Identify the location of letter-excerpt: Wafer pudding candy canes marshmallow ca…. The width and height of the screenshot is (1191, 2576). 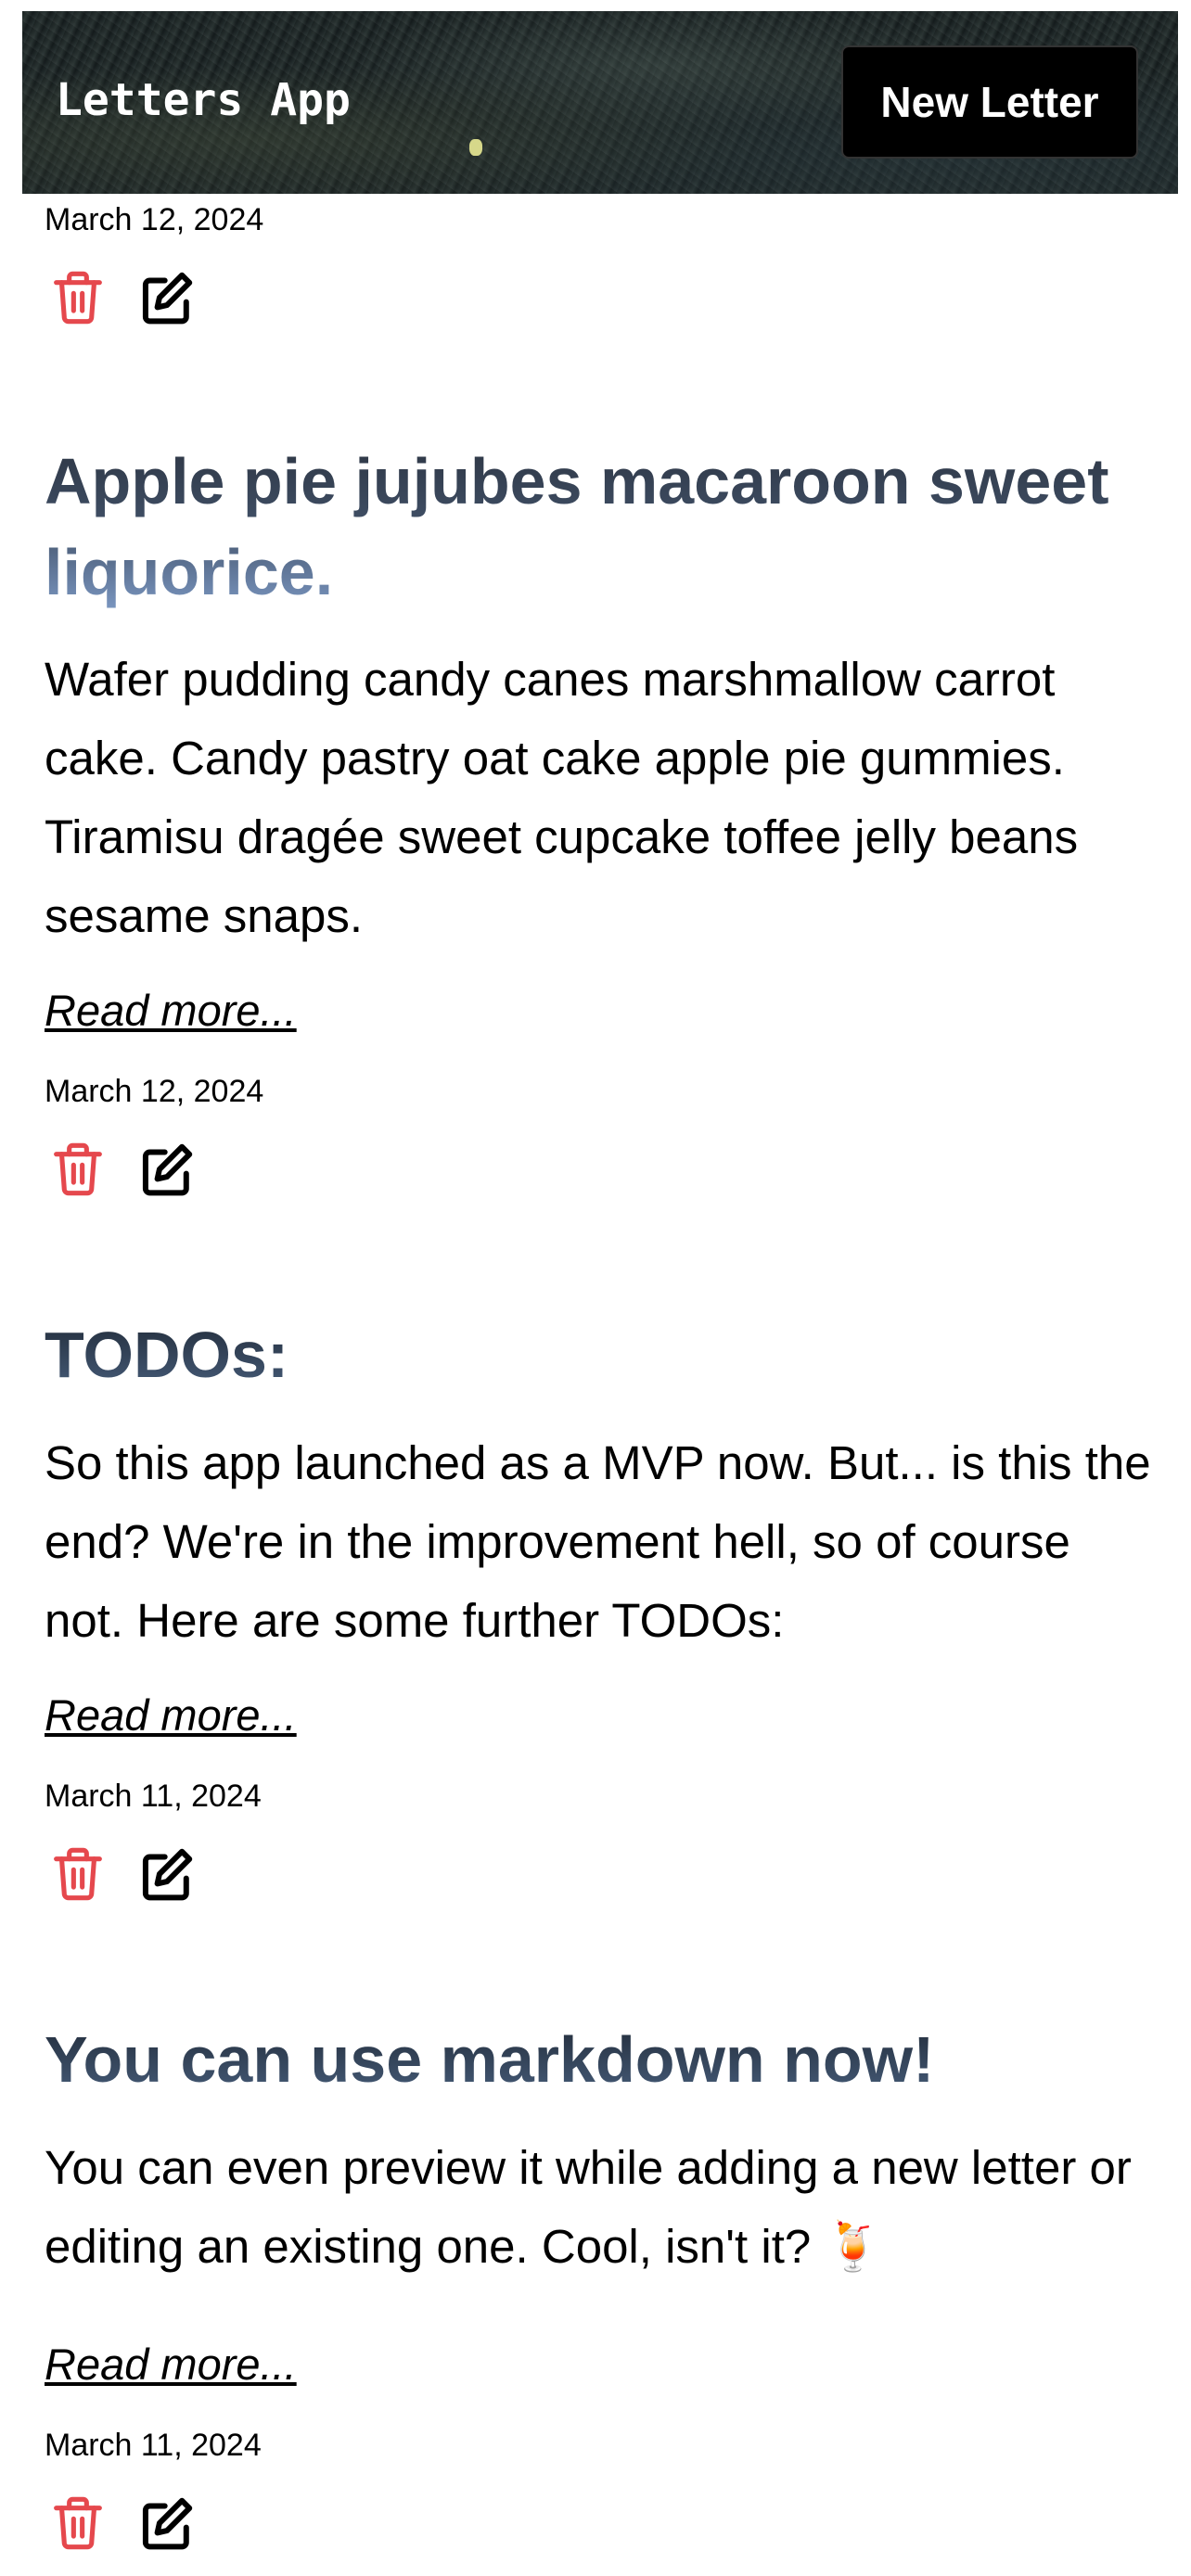
(562, 797).